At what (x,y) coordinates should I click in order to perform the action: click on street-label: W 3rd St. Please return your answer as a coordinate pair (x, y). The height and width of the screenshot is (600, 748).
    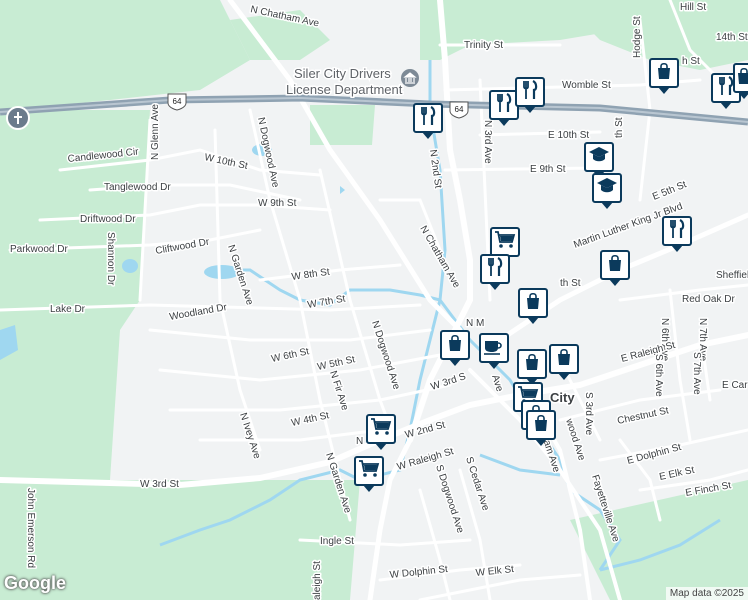
    Looking at the image, I should click on (159, 484).